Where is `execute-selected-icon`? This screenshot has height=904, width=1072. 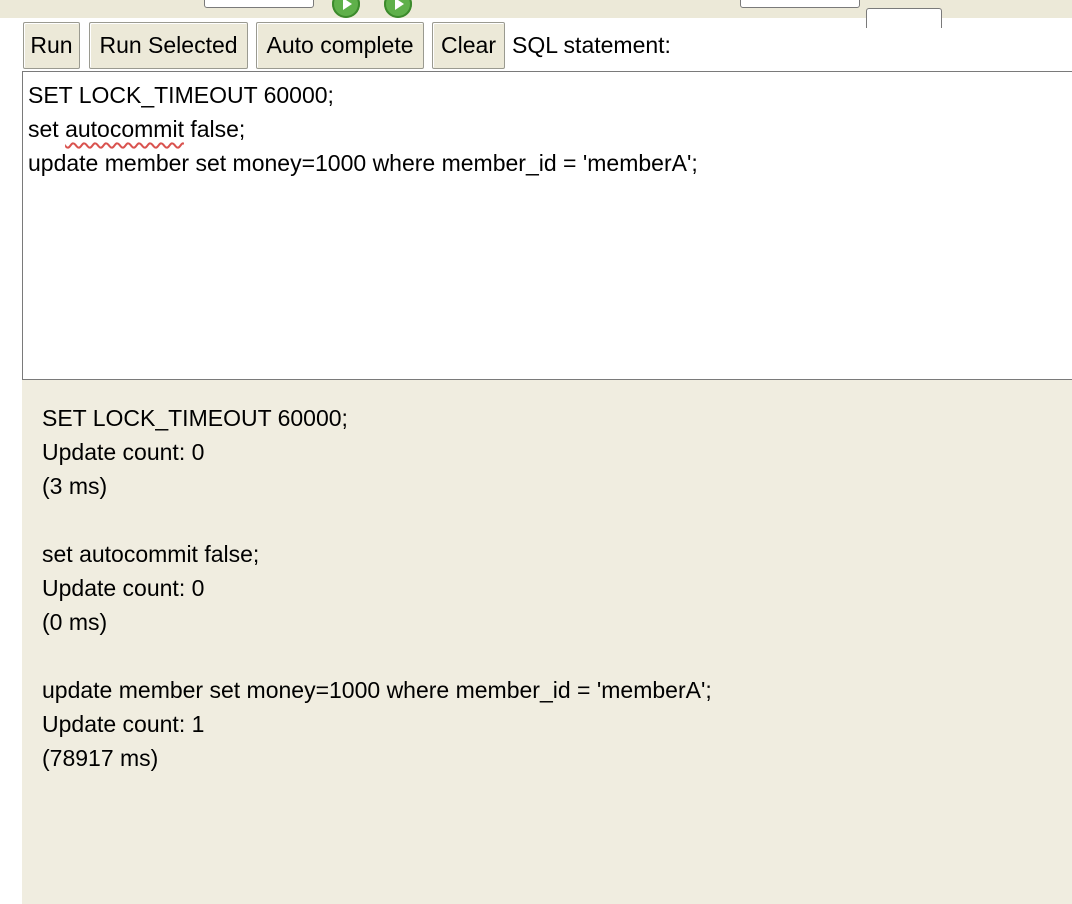 execute-selected-icon is located at coordinates (398, 9).